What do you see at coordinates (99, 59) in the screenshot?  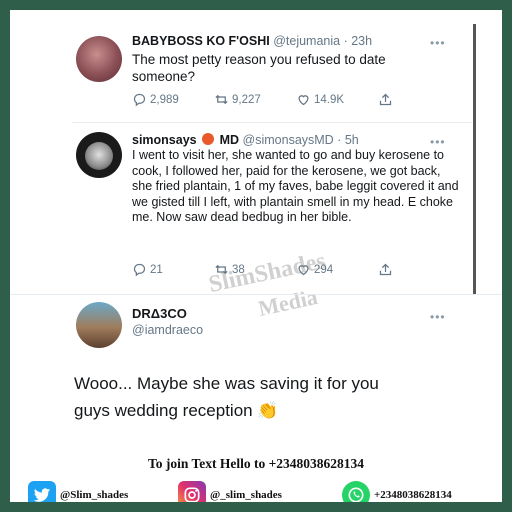 I see `avatar-babyboss` at bounding box center [99, 59].